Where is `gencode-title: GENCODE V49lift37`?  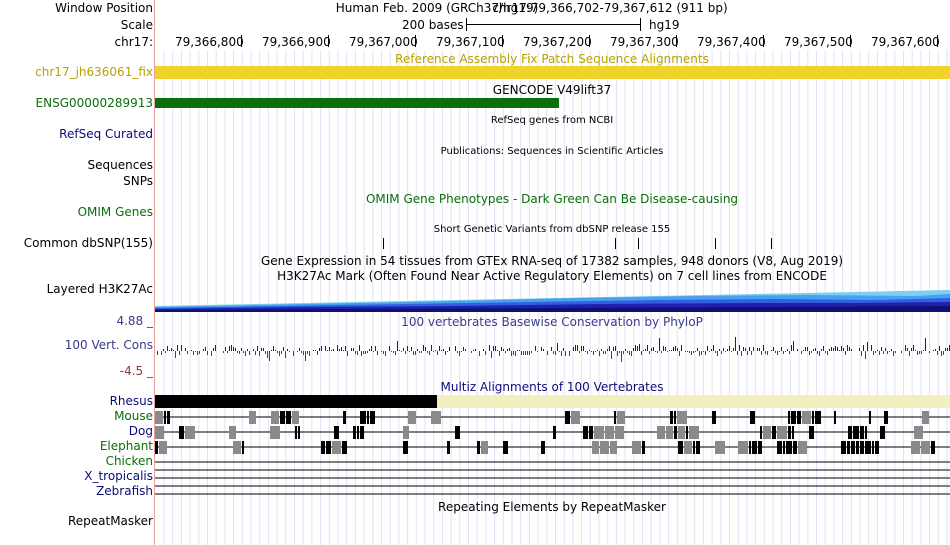 gencode-title: GENCODE V49lift37 is located at coordinates (552, 90).